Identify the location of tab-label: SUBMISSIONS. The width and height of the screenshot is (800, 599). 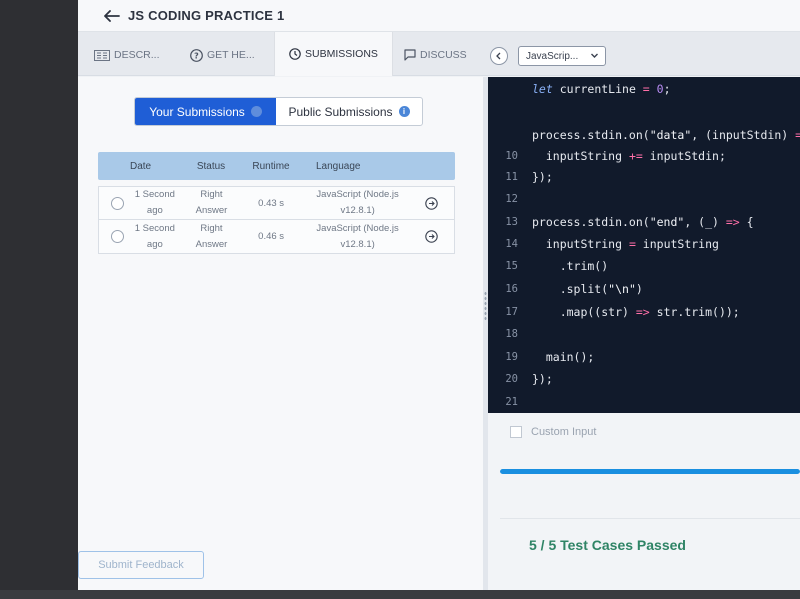
(341, 54).